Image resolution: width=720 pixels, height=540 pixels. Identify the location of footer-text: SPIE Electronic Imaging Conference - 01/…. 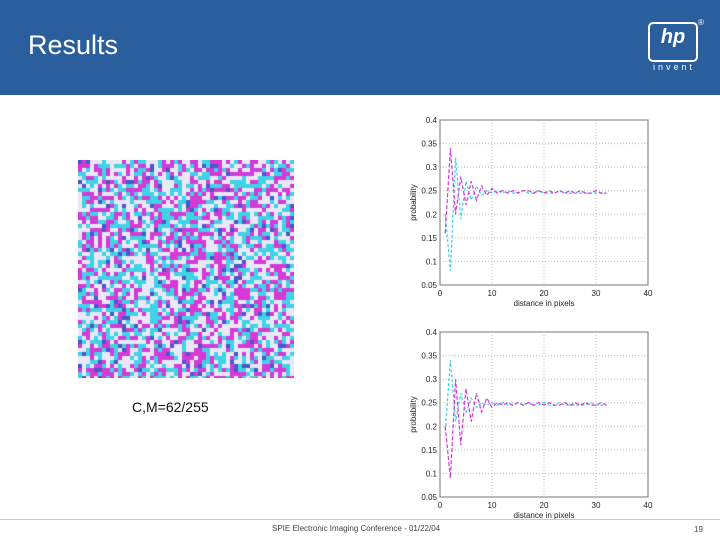
(356, 528).